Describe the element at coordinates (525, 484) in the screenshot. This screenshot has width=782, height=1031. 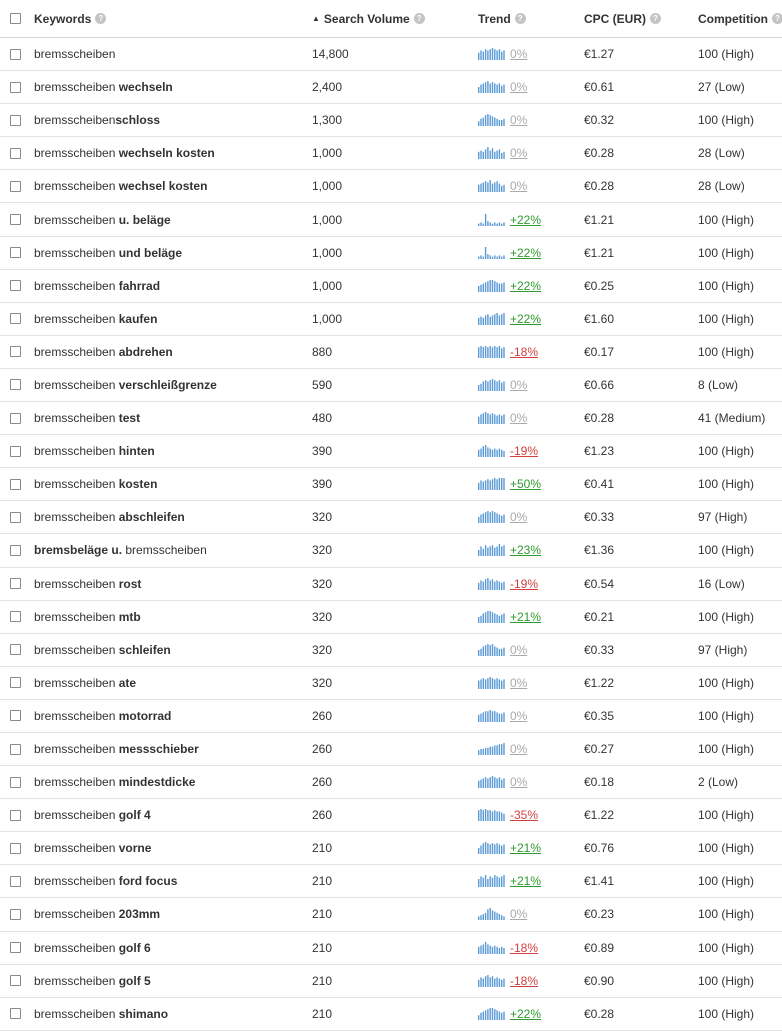
I see `trend-change-link: +50%` at that location.